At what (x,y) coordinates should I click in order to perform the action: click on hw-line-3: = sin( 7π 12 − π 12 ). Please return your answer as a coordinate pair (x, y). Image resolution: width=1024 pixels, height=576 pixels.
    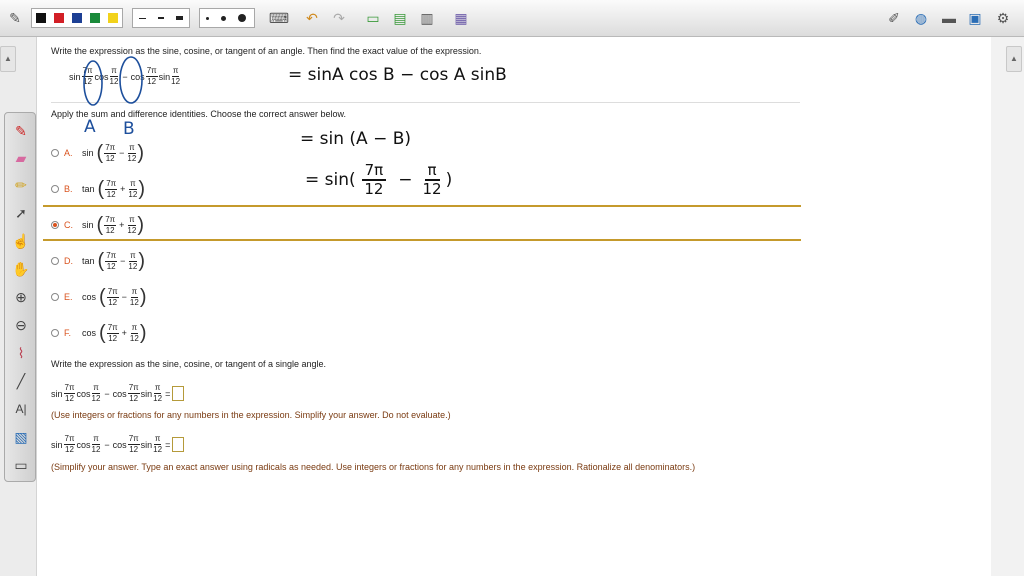
    Looking at the image, I should click on (378, 180).